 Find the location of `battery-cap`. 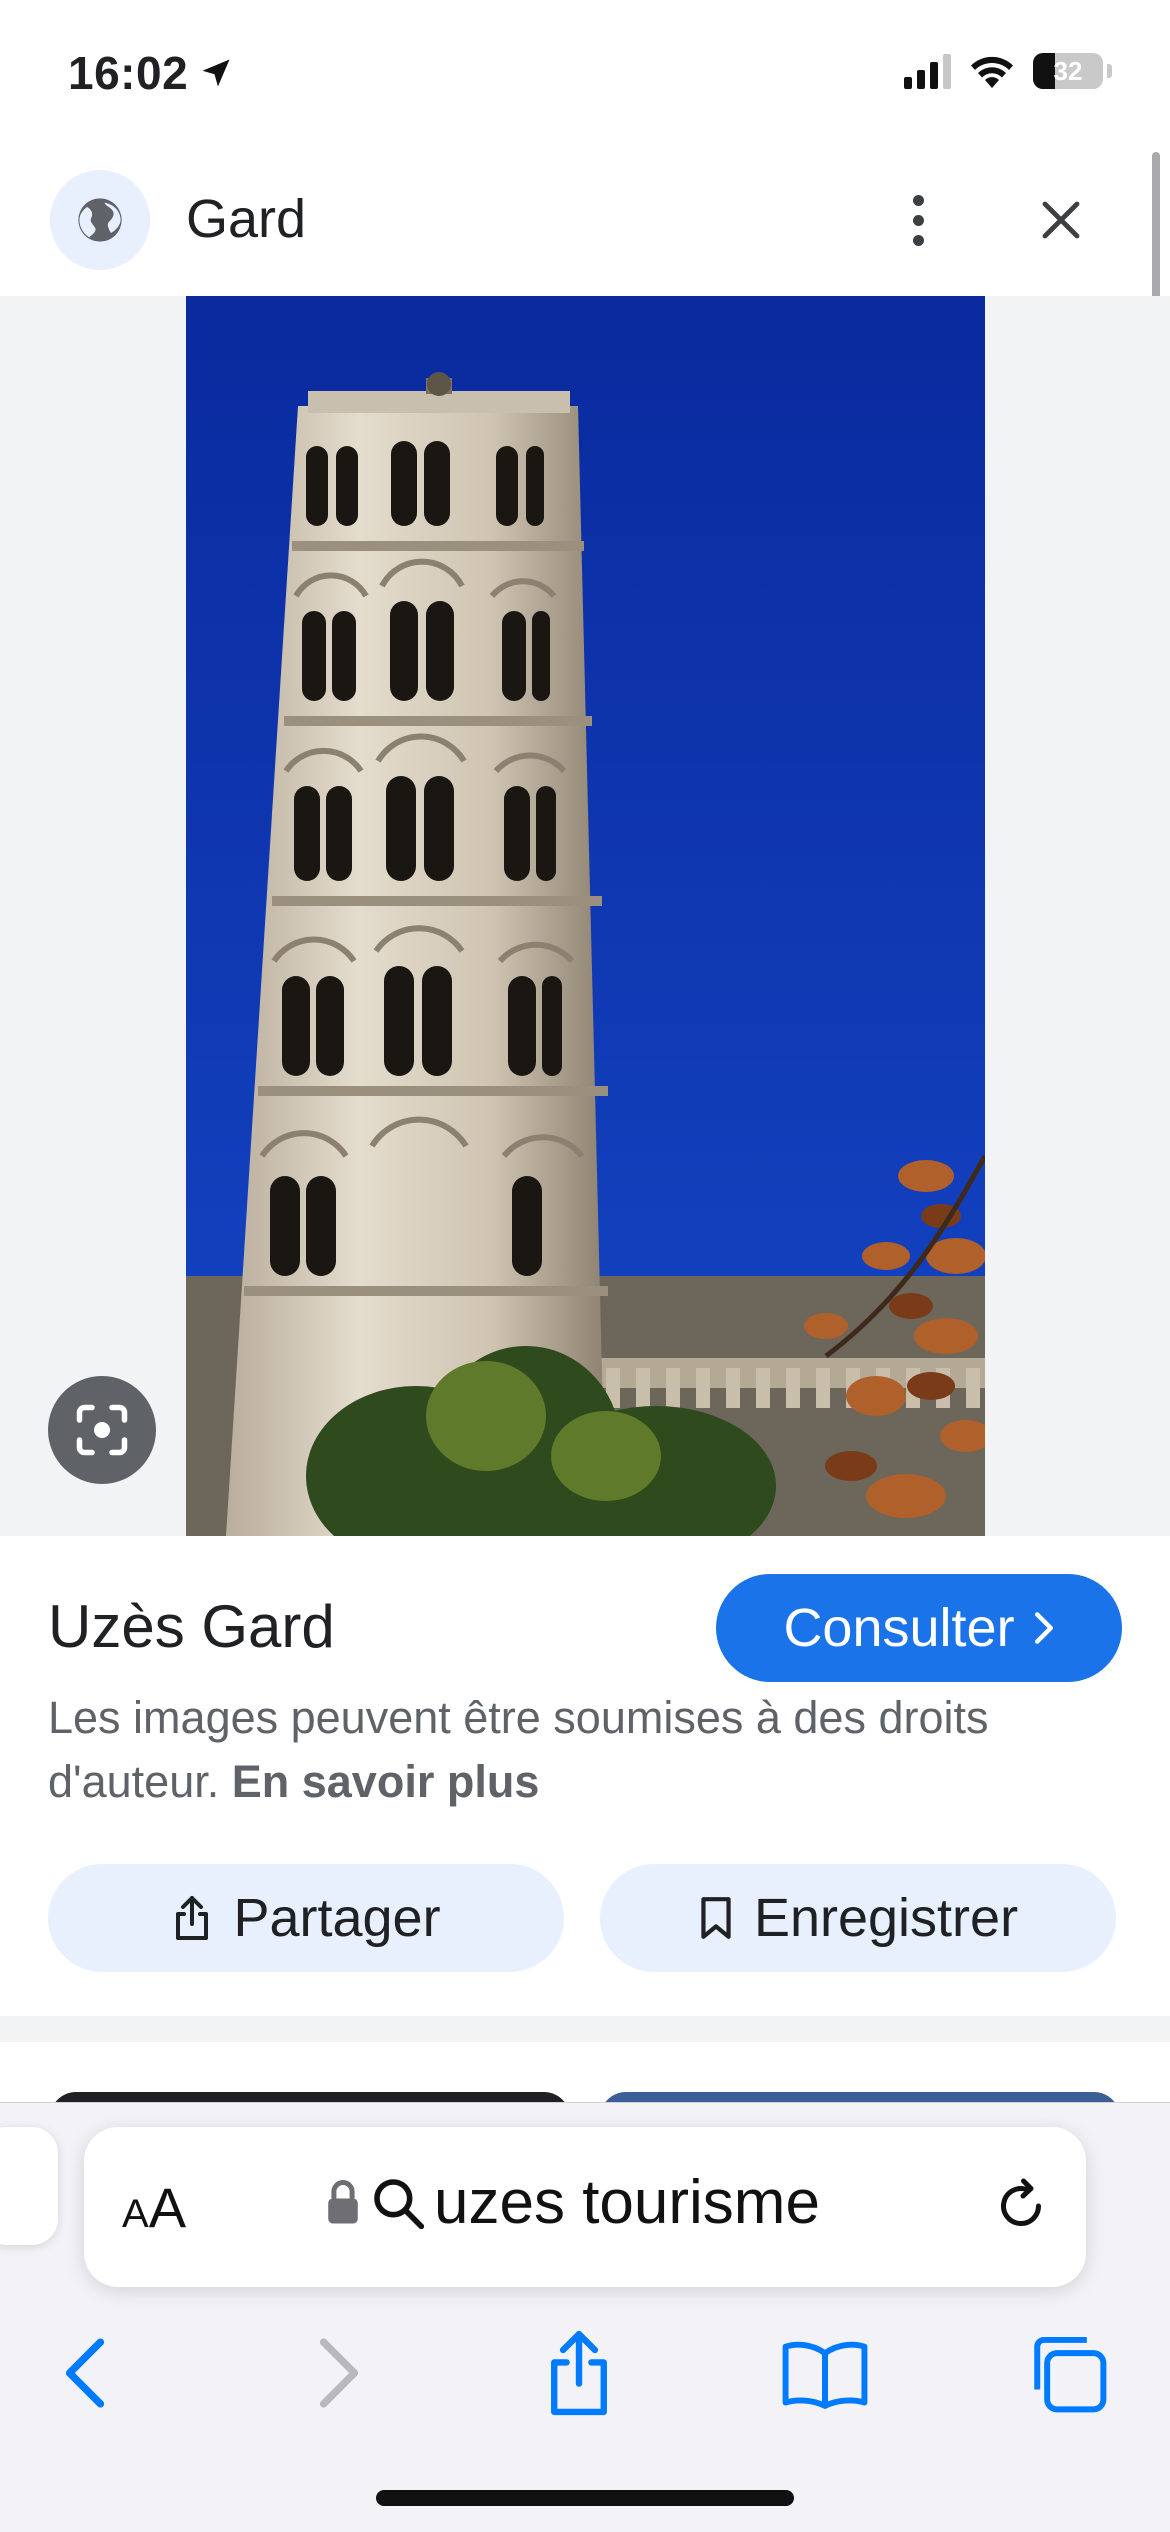

battery-cap is located at coordinates (1109, 71).